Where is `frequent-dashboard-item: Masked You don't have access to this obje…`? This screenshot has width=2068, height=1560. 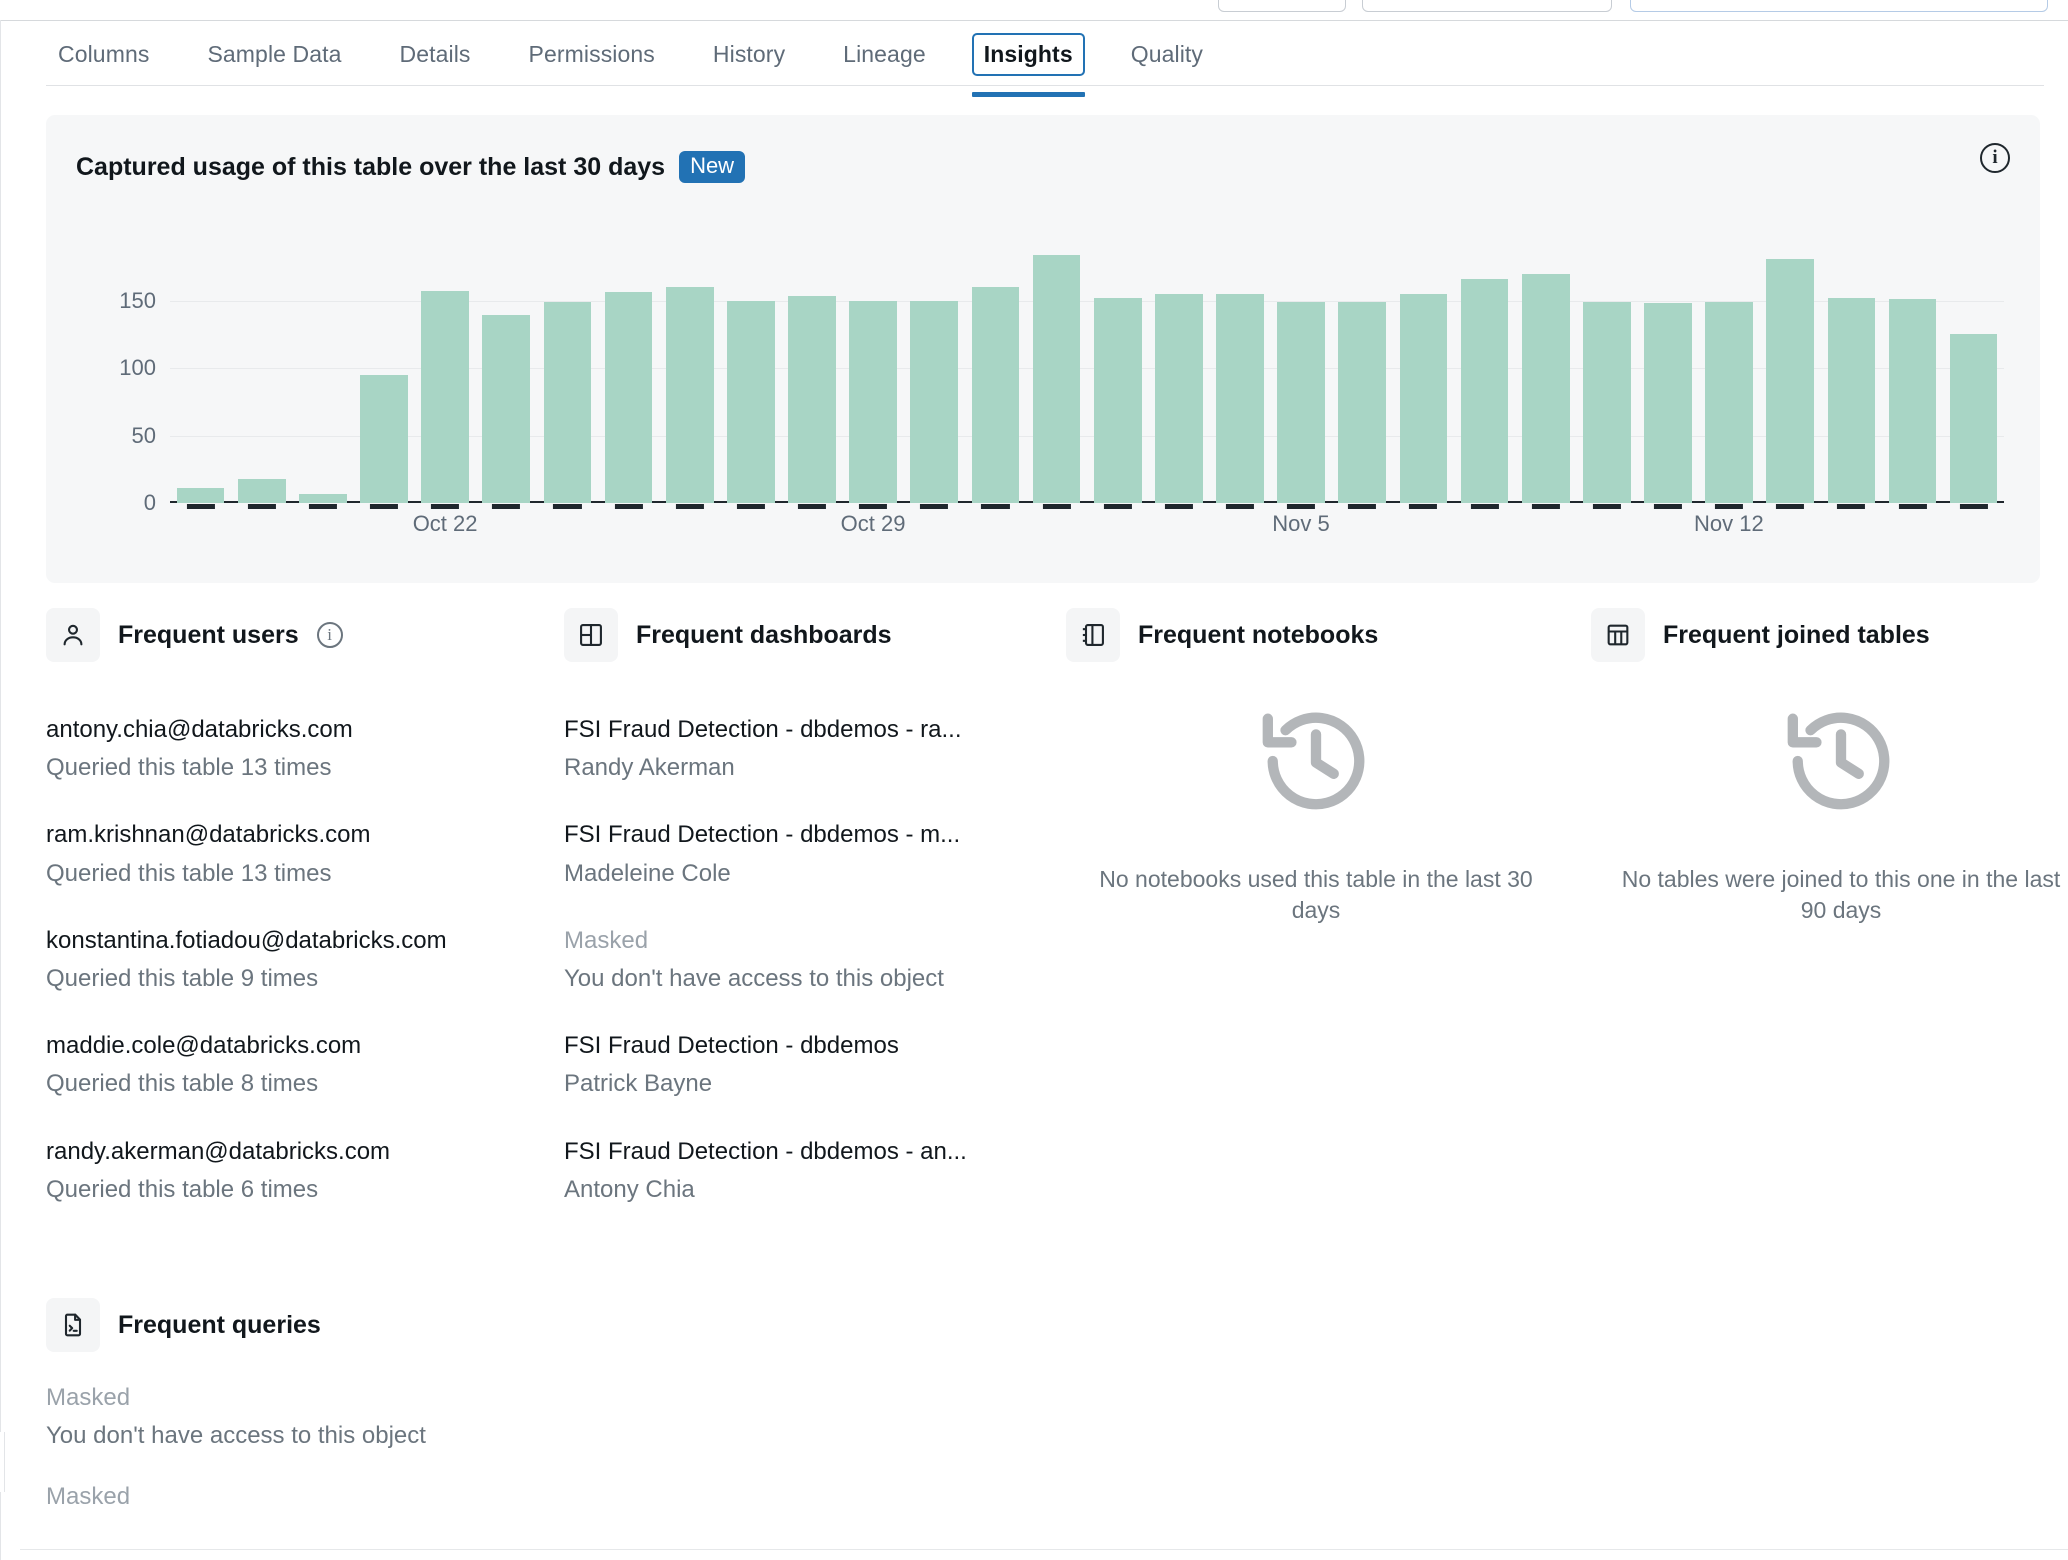 frequent-dashboard-item: Masked You don't have access to this obje… is located at coordinates (804, 959).